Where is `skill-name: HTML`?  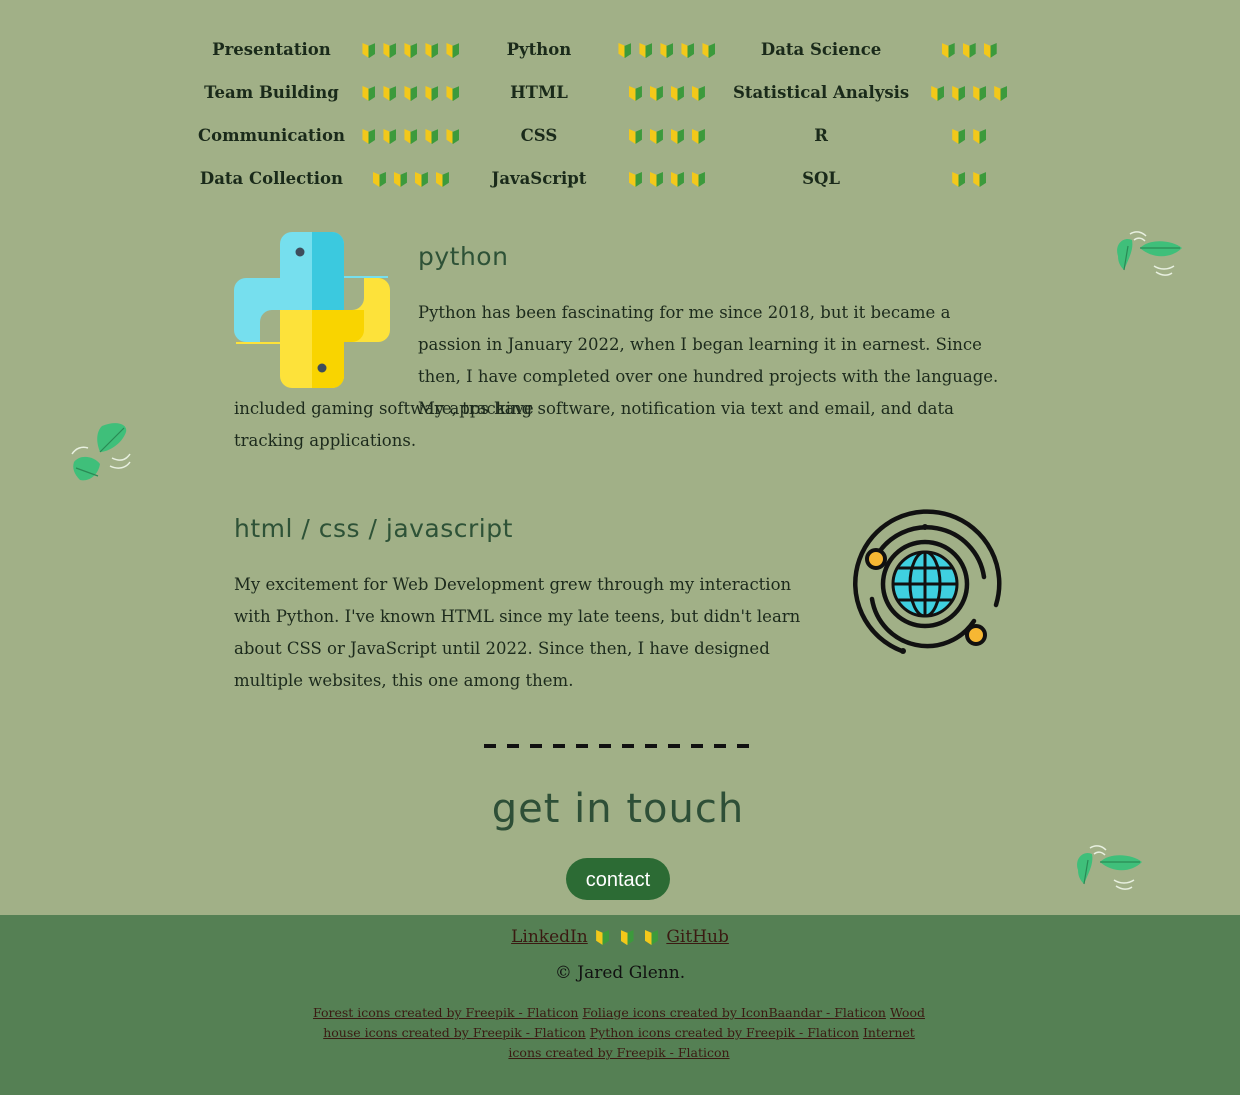 skill-name: HTML is located at coordinates (539, 92).